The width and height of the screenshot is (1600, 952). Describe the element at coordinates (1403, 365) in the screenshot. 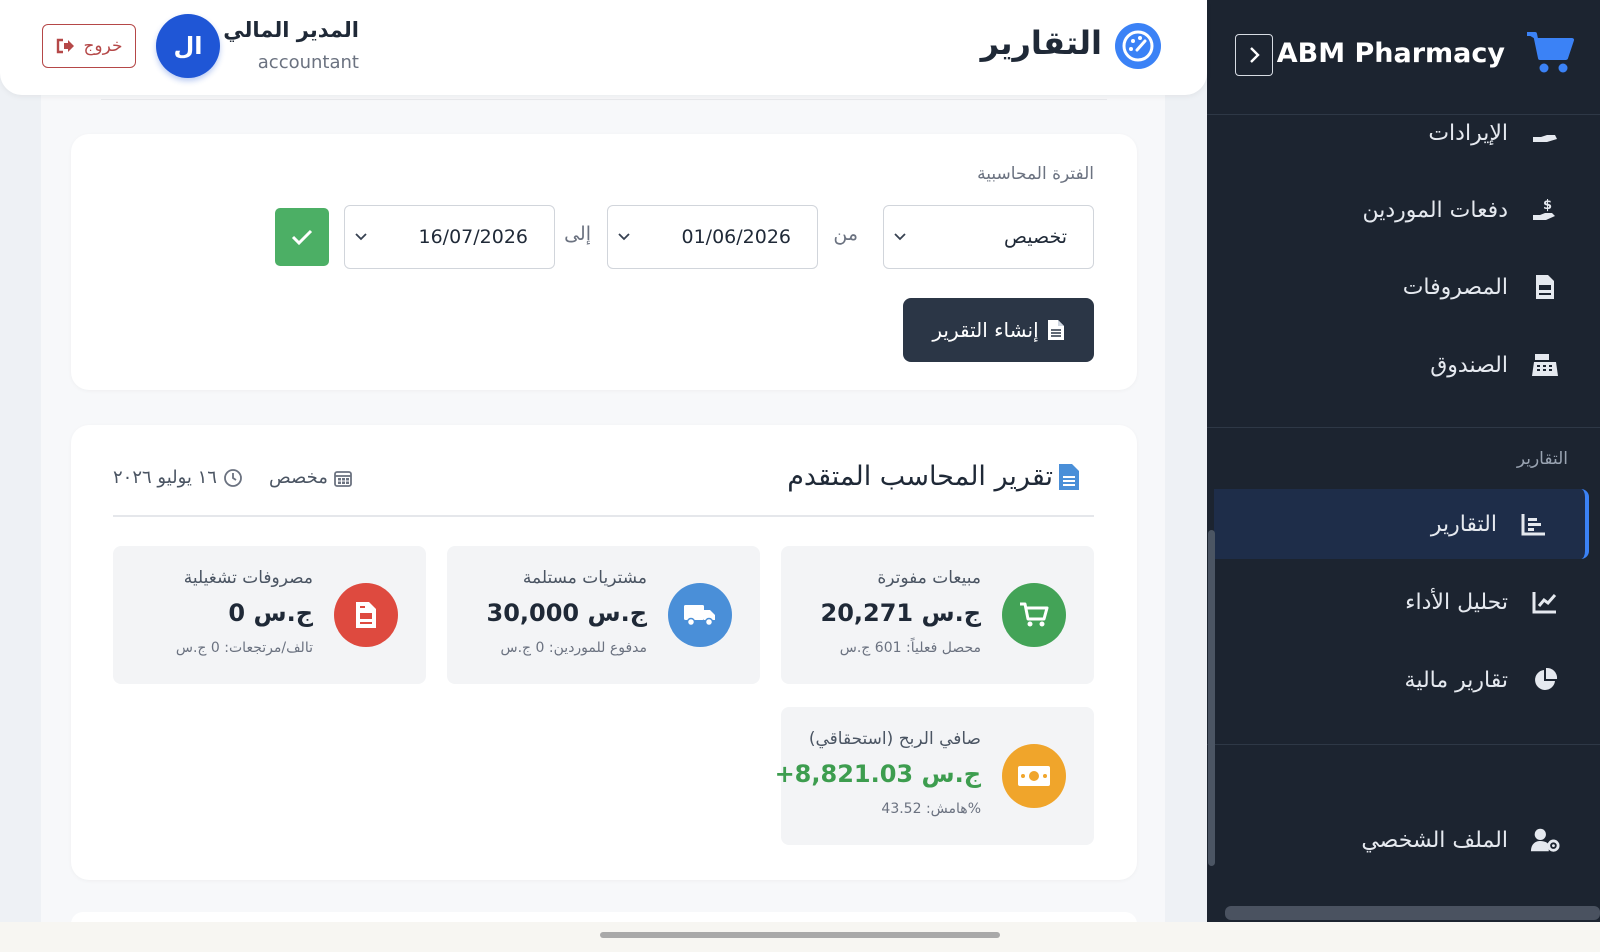

I see `sidebar-item-cashbox: الصندوق` at that location.